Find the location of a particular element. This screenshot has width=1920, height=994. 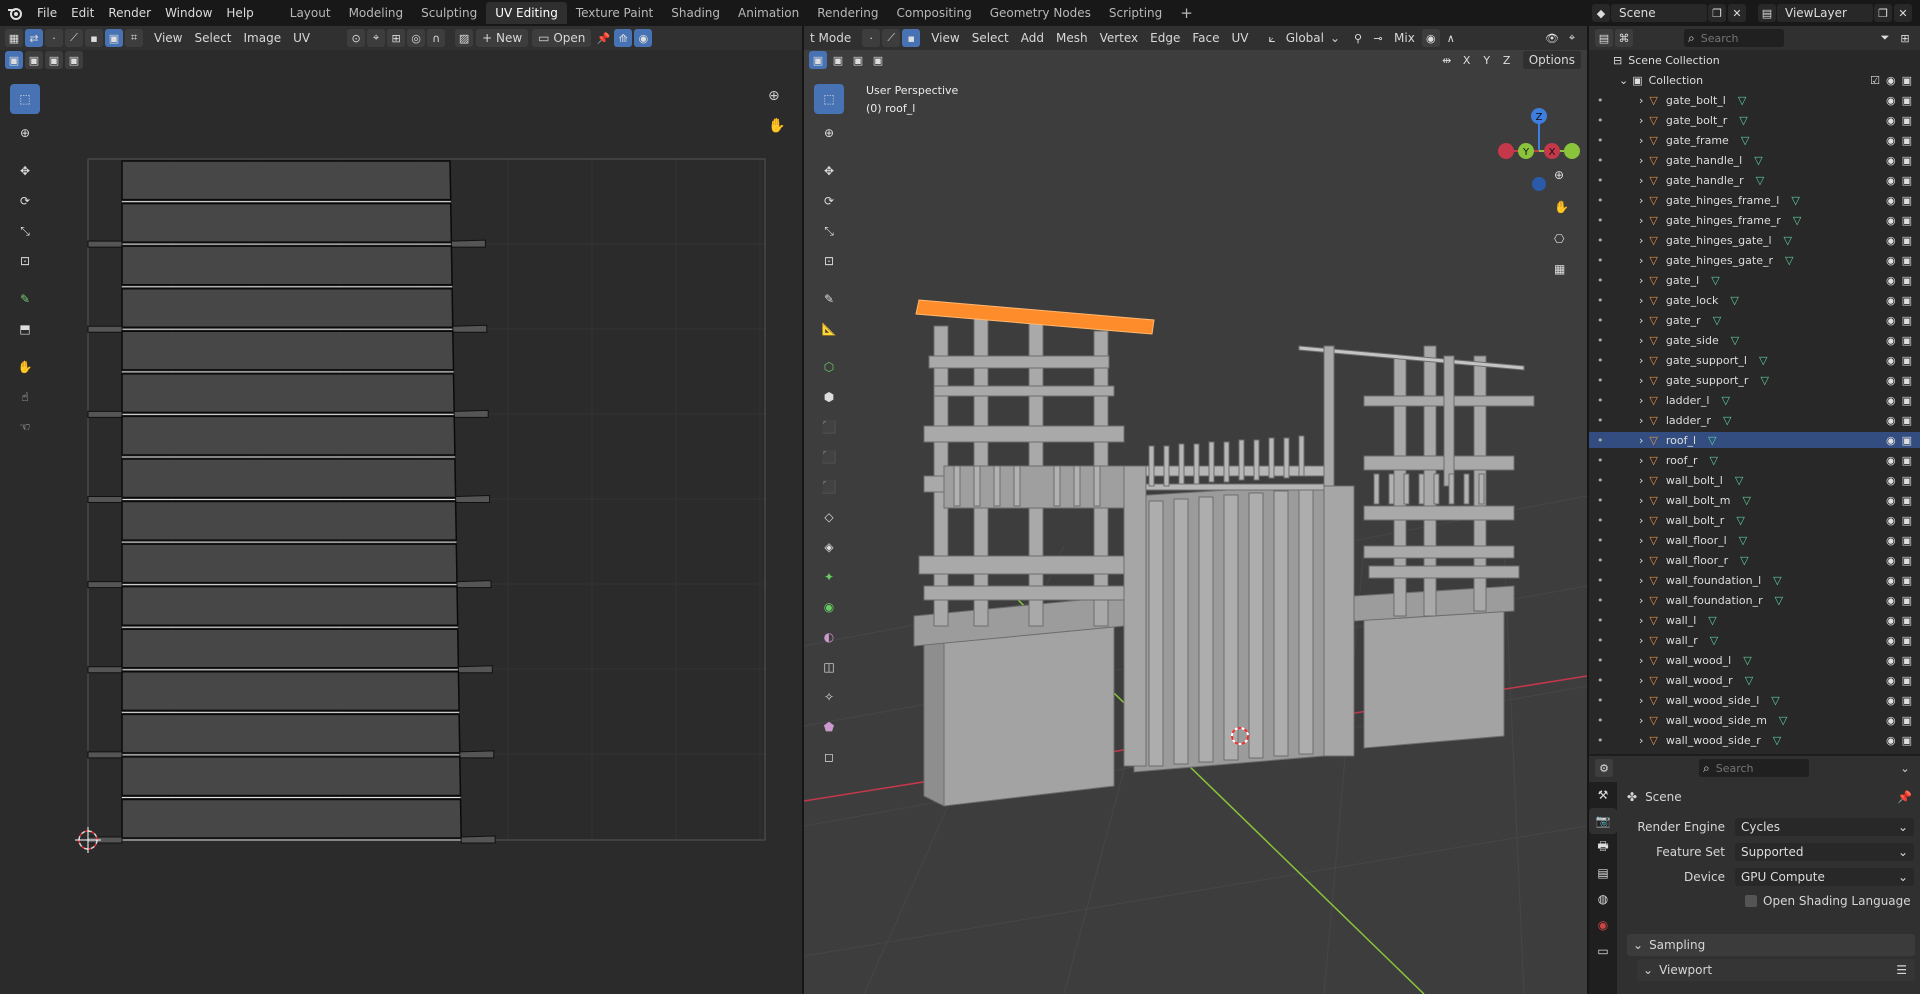

navigation-gizmo: Z Y X is located at coordinates (1539, 141).